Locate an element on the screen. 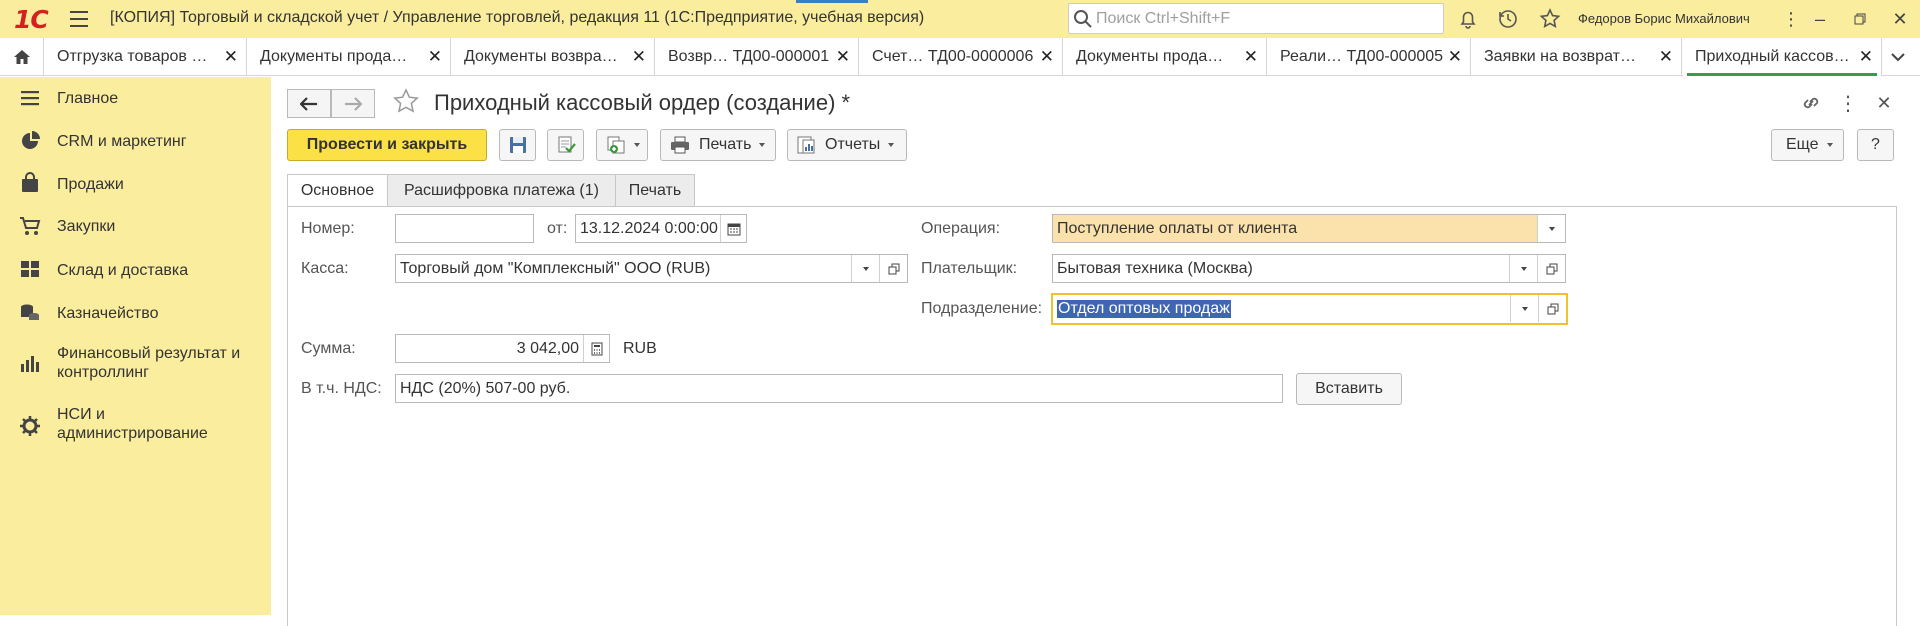 This screenshot has width=1920, height=626. amount-field: 3 042,00 is located at coordinates (502, 348).